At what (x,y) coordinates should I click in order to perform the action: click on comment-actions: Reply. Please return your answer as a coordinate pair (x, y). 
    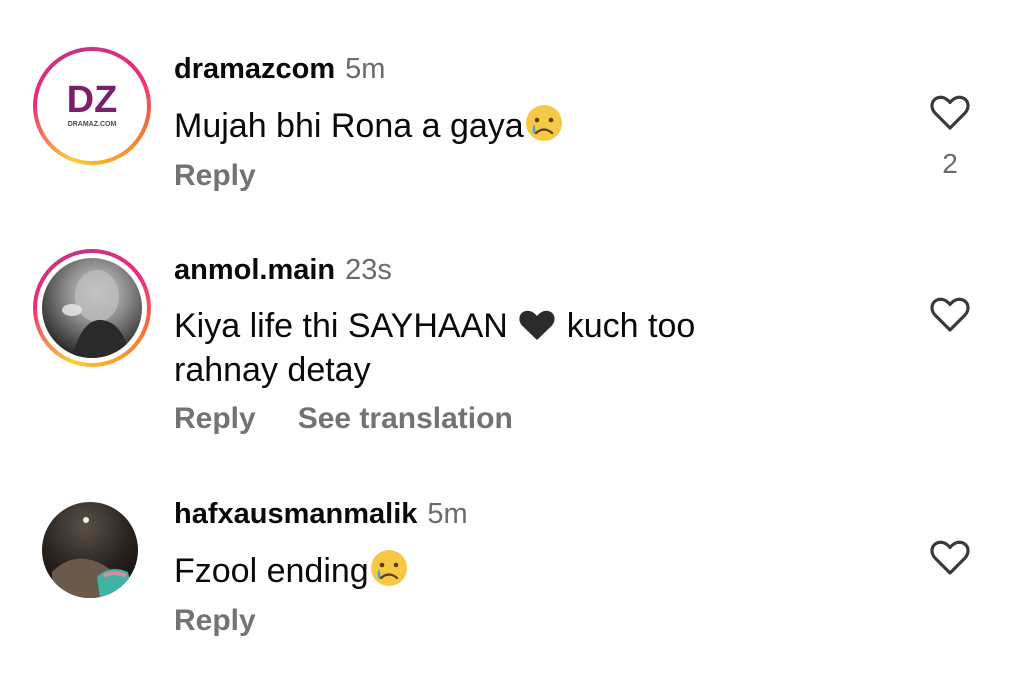
    Looking at the image, I should click on (215, 621).